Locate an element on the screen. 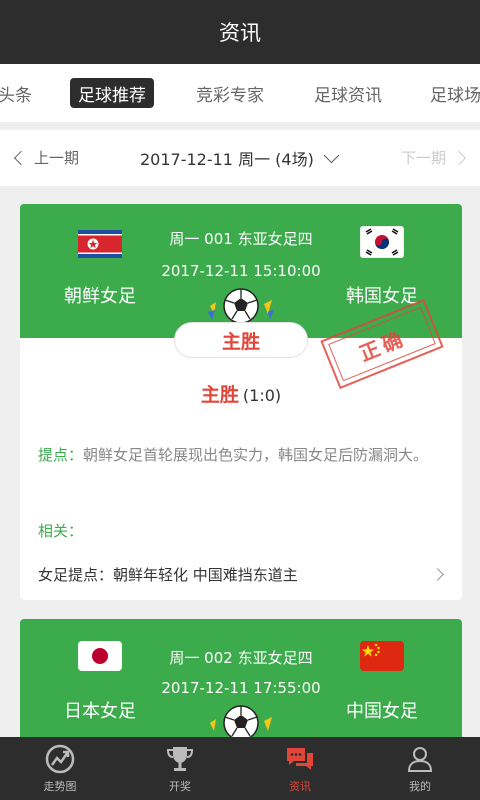 This screenshot has width=480, height=800. next-period-button: 下一期 is located at coordinates (433, 157).